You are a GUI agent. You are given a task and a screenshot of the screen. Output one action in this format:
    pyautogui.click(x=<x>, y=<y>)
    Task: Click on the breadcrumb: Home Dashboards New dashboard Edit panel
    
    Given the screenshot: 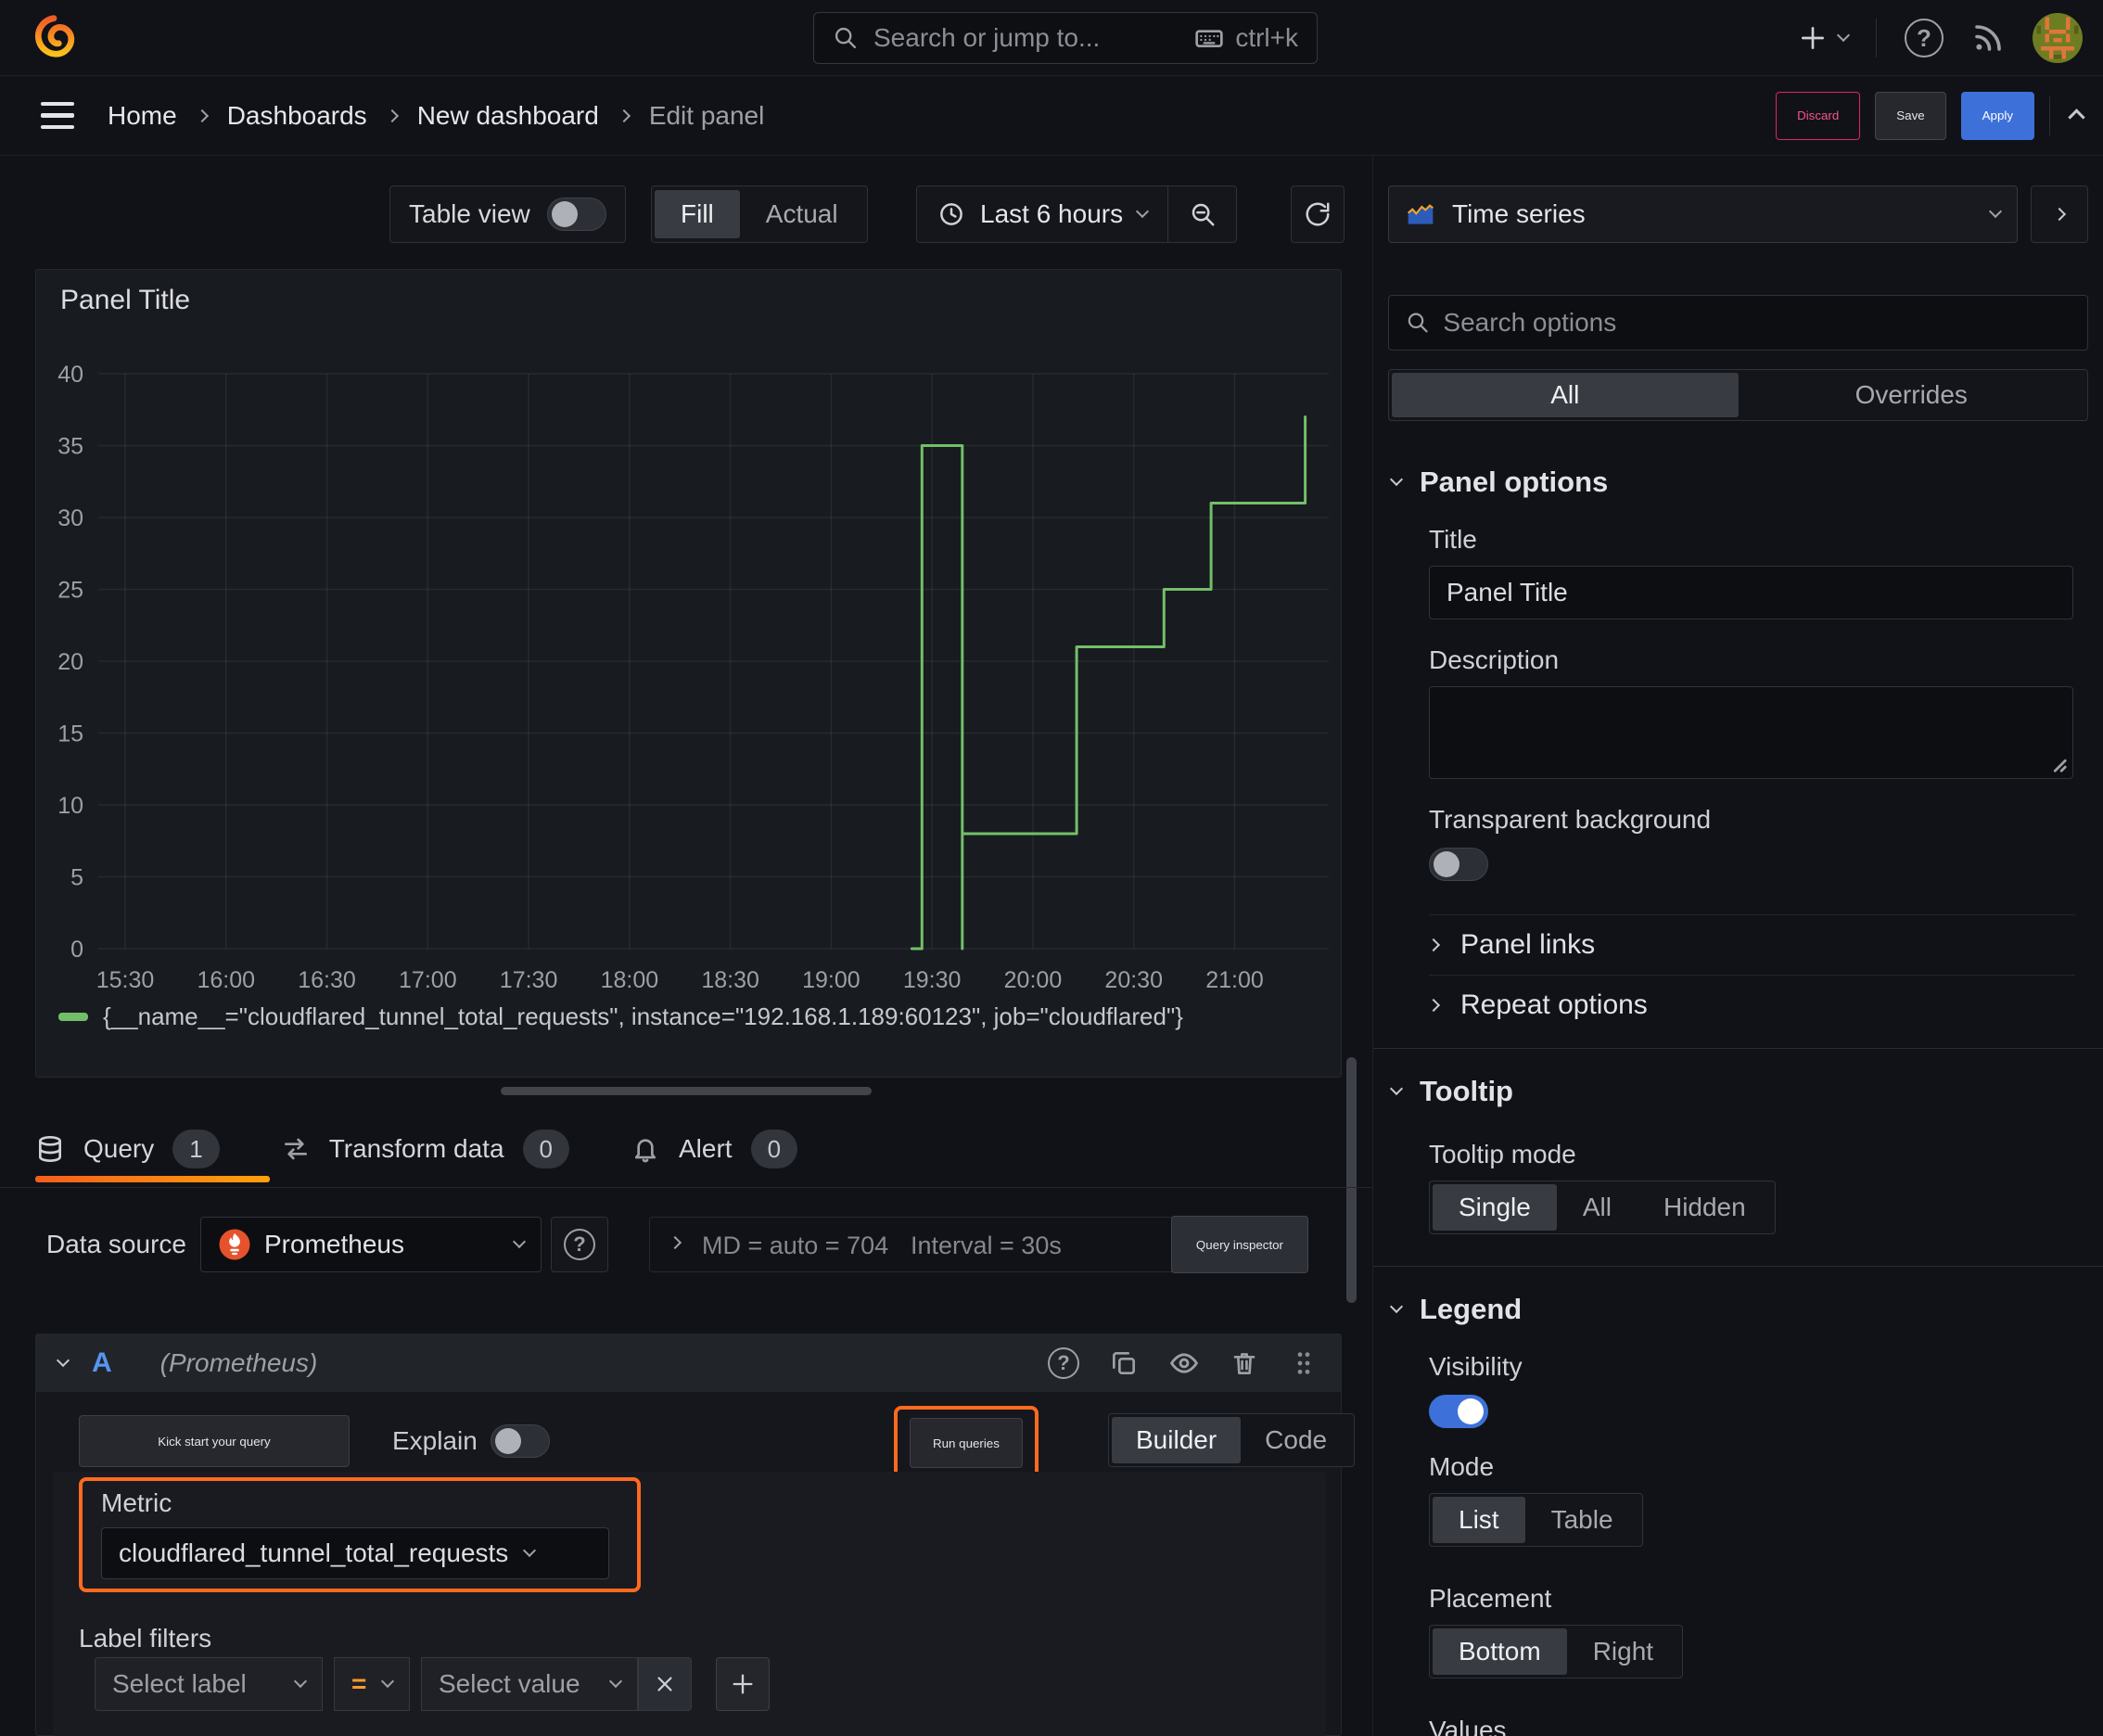 What is the action you would take?
    pyautogui.click(x=436, y=116)
    